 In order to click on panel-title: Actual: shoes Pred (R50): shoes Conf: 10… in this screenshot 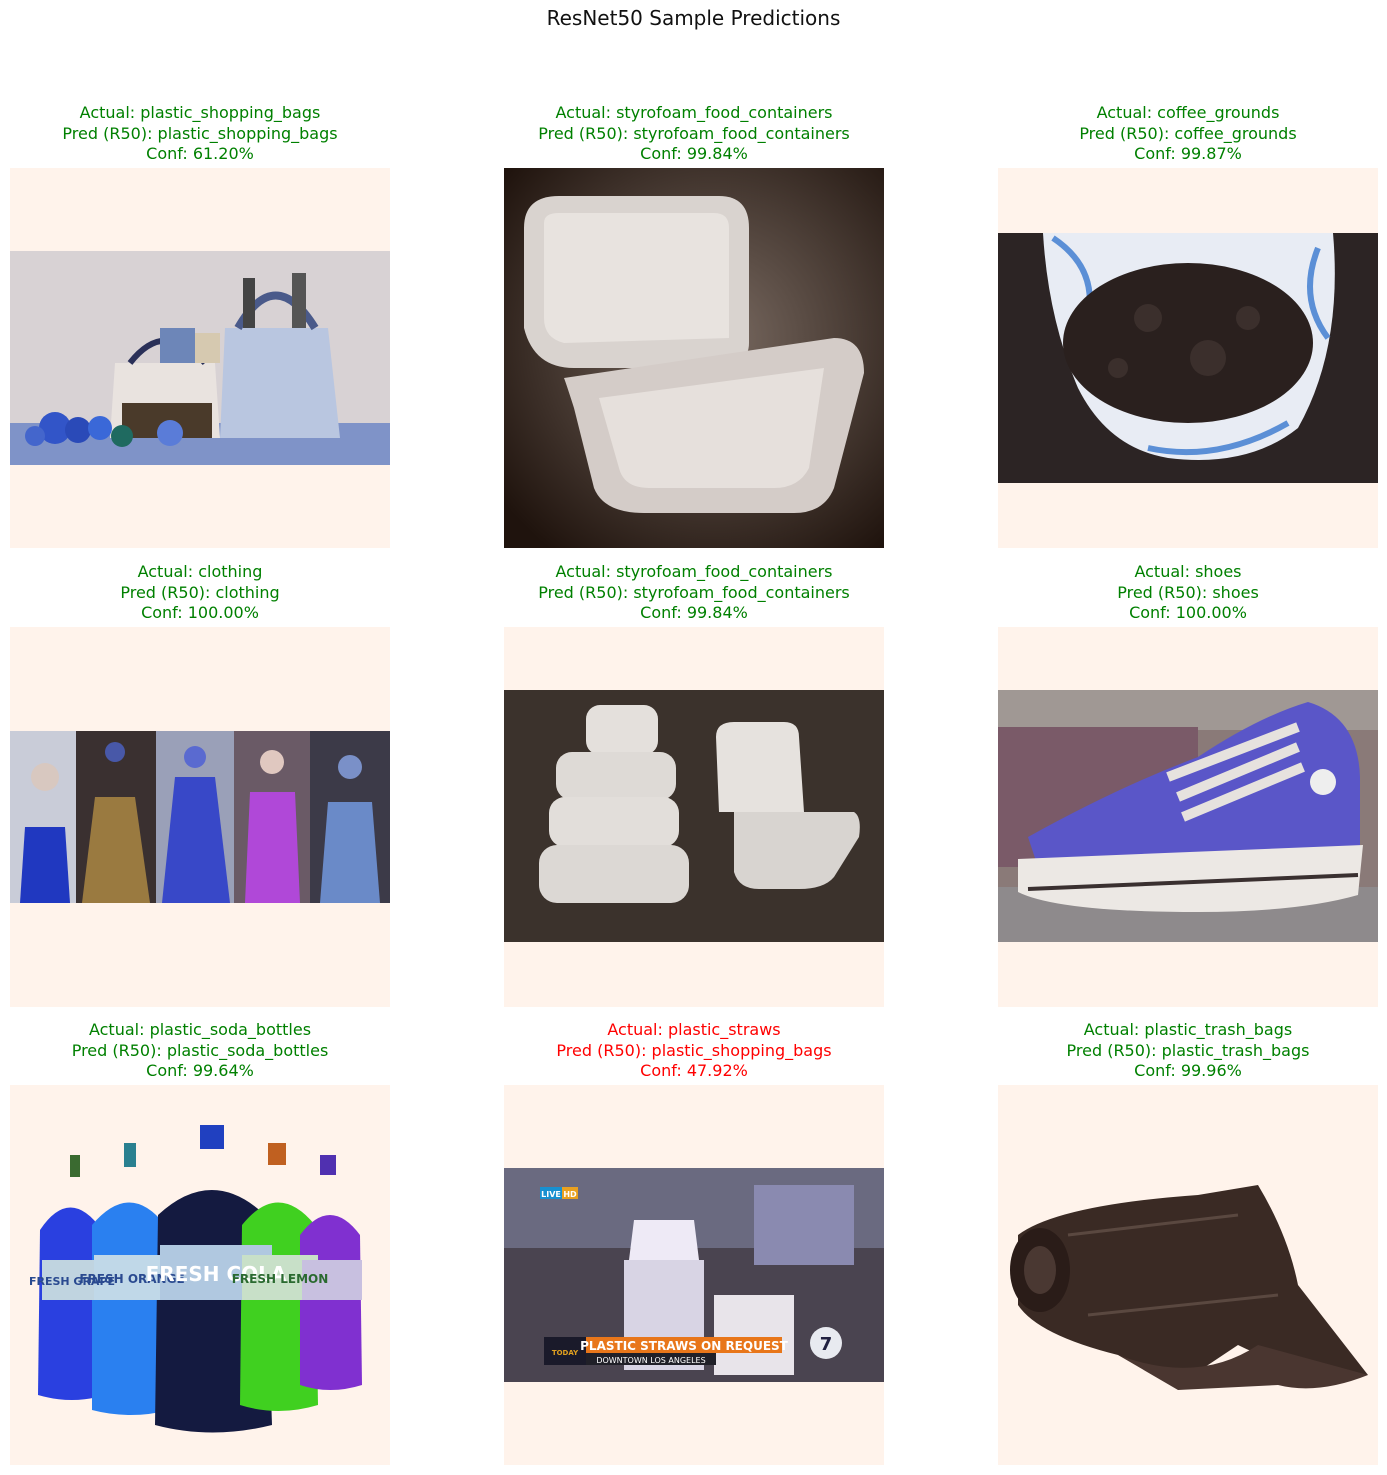, I will do `click(1162, 593)`.